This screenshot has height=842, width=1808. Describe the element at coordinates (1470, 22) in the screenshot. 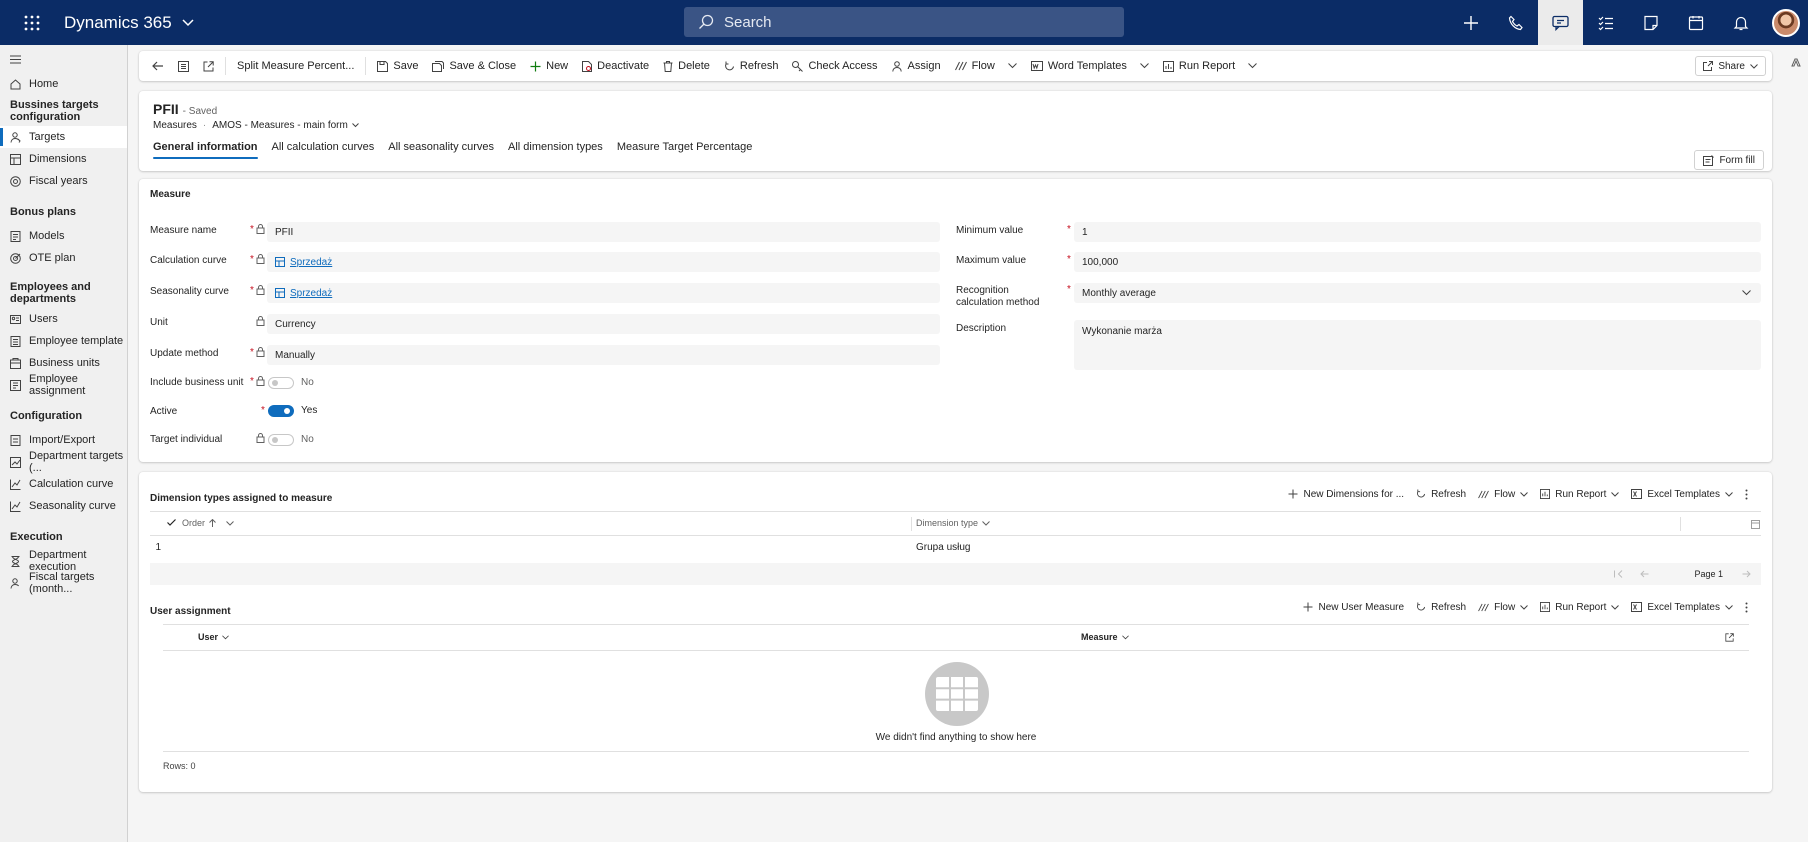

I see `new-button` at that location.